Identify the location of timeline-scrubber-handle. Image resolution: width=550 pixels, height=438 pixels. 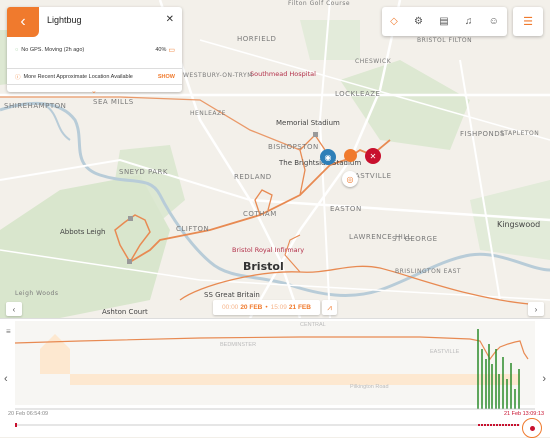
(532, 428).